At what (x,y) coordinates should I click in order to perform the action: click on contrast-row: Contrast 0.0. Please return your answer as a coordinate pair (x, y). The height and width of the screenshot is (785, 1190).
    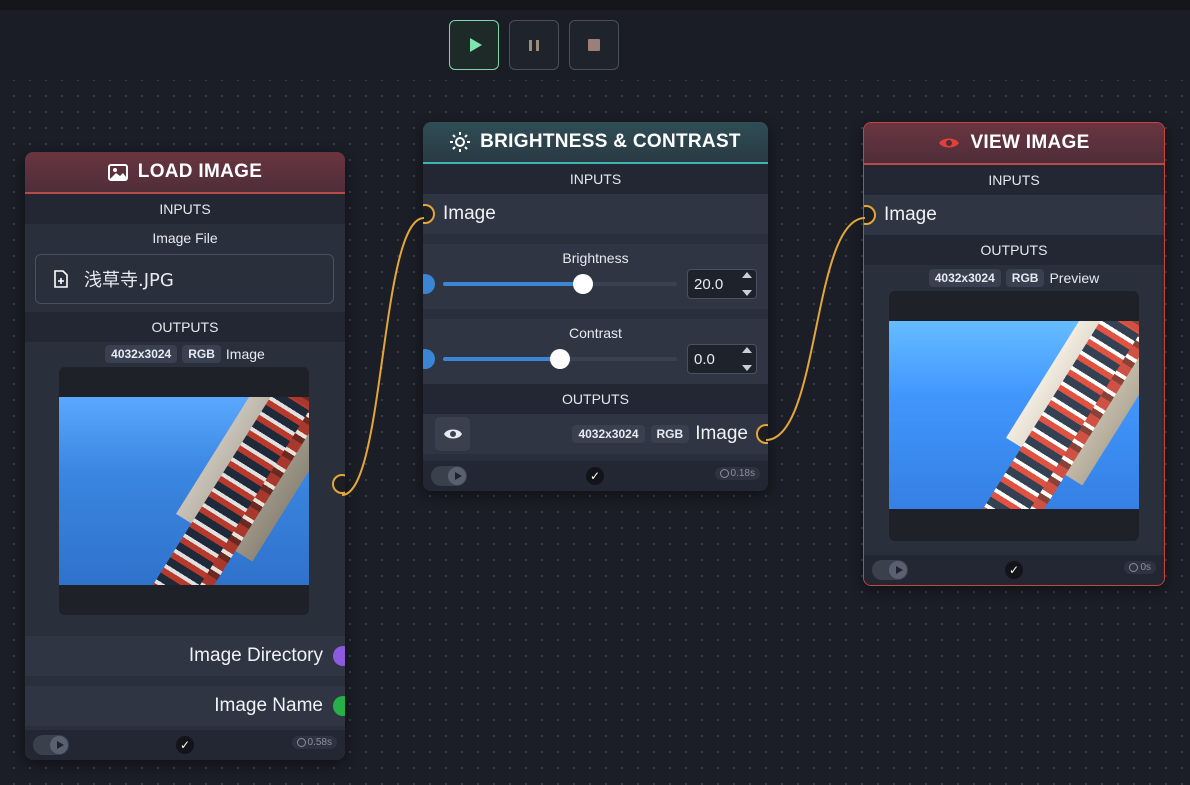
    Looking at the image, I should click on (595, 351).